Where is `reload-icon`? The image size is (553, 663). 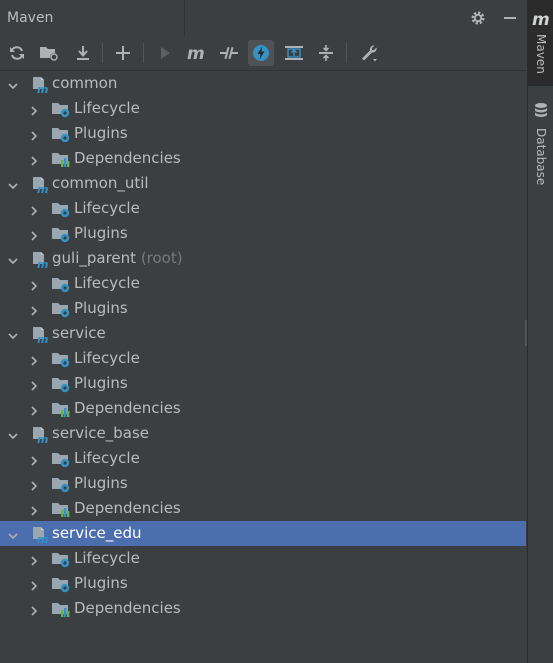
reload-icon is located at coordinates (17, 53).